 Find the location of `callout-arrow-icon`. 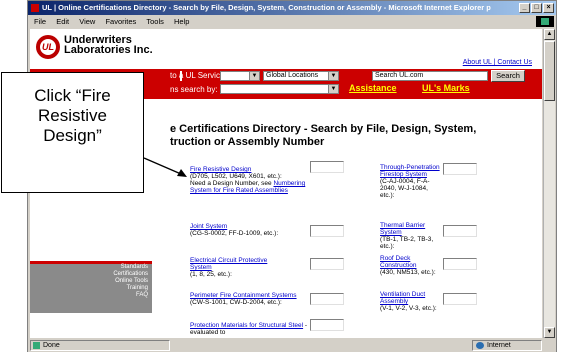

callout-arrow-icon is located at coordinates (165, 167).